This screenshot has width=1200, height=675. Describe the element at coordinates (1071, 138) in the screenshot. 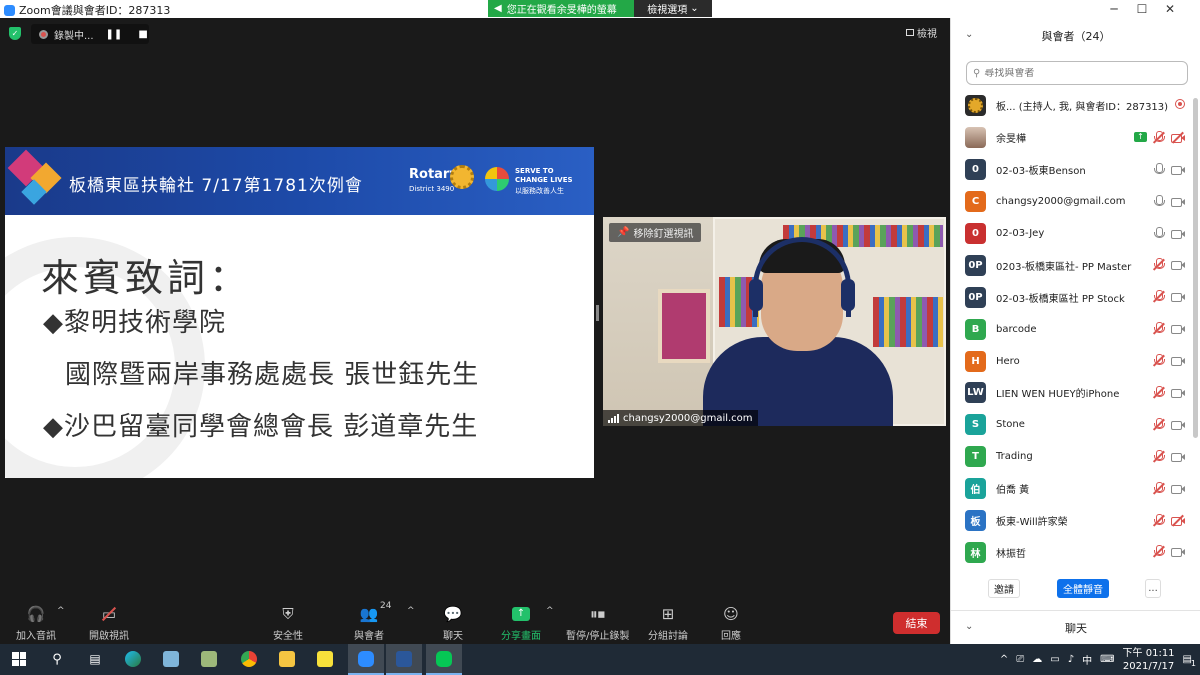

I see `participant-row: 余旻樺 ↑` at that location.